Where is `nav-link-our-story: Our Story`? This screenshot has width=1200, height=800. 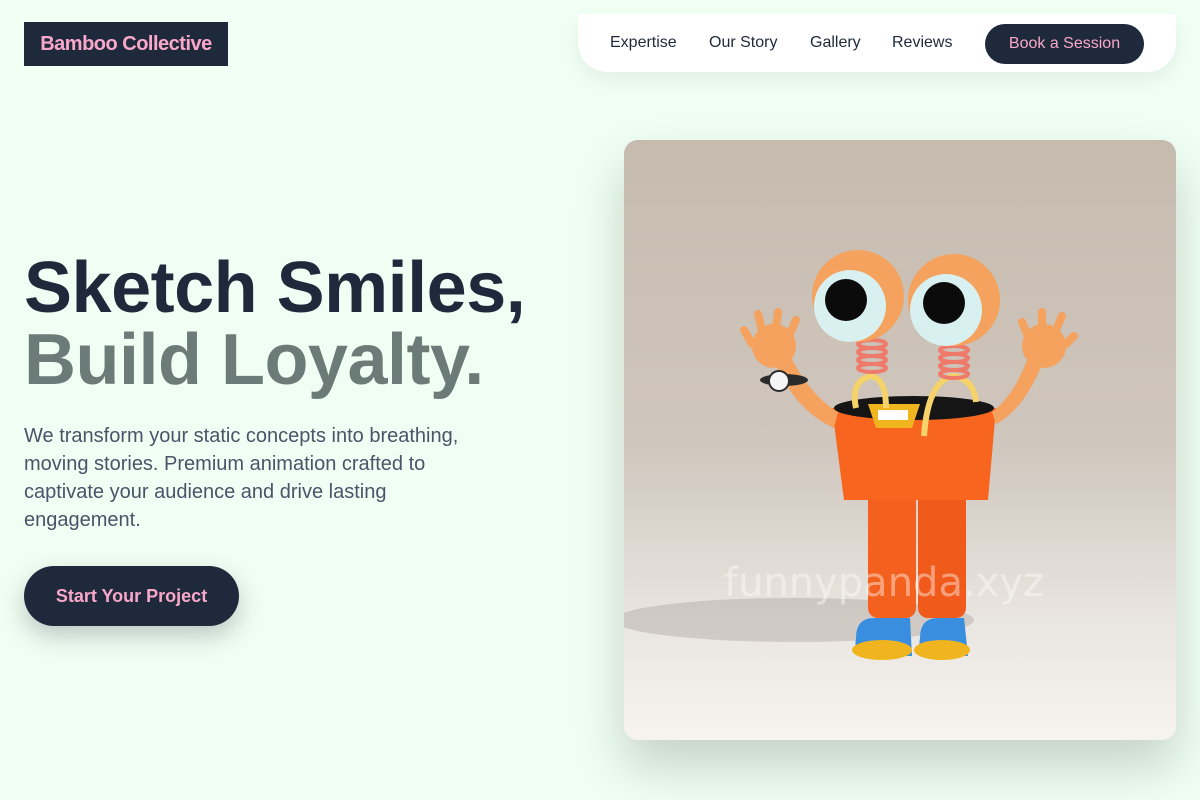 nav-link-our-story: Our Story is located at coordinates (743, 43).